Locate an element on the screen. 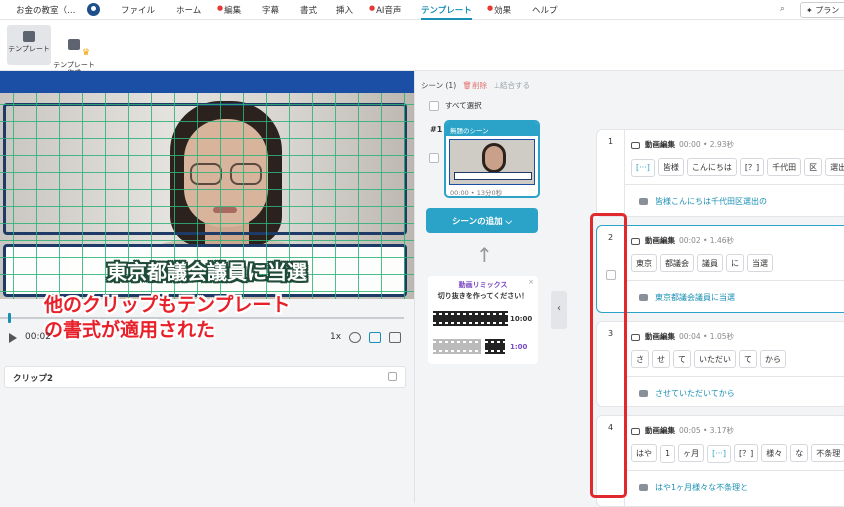 The width and height of the screenshot is (844, 507). remix-time-long: 10:00 is located at coordinates (521, 319).